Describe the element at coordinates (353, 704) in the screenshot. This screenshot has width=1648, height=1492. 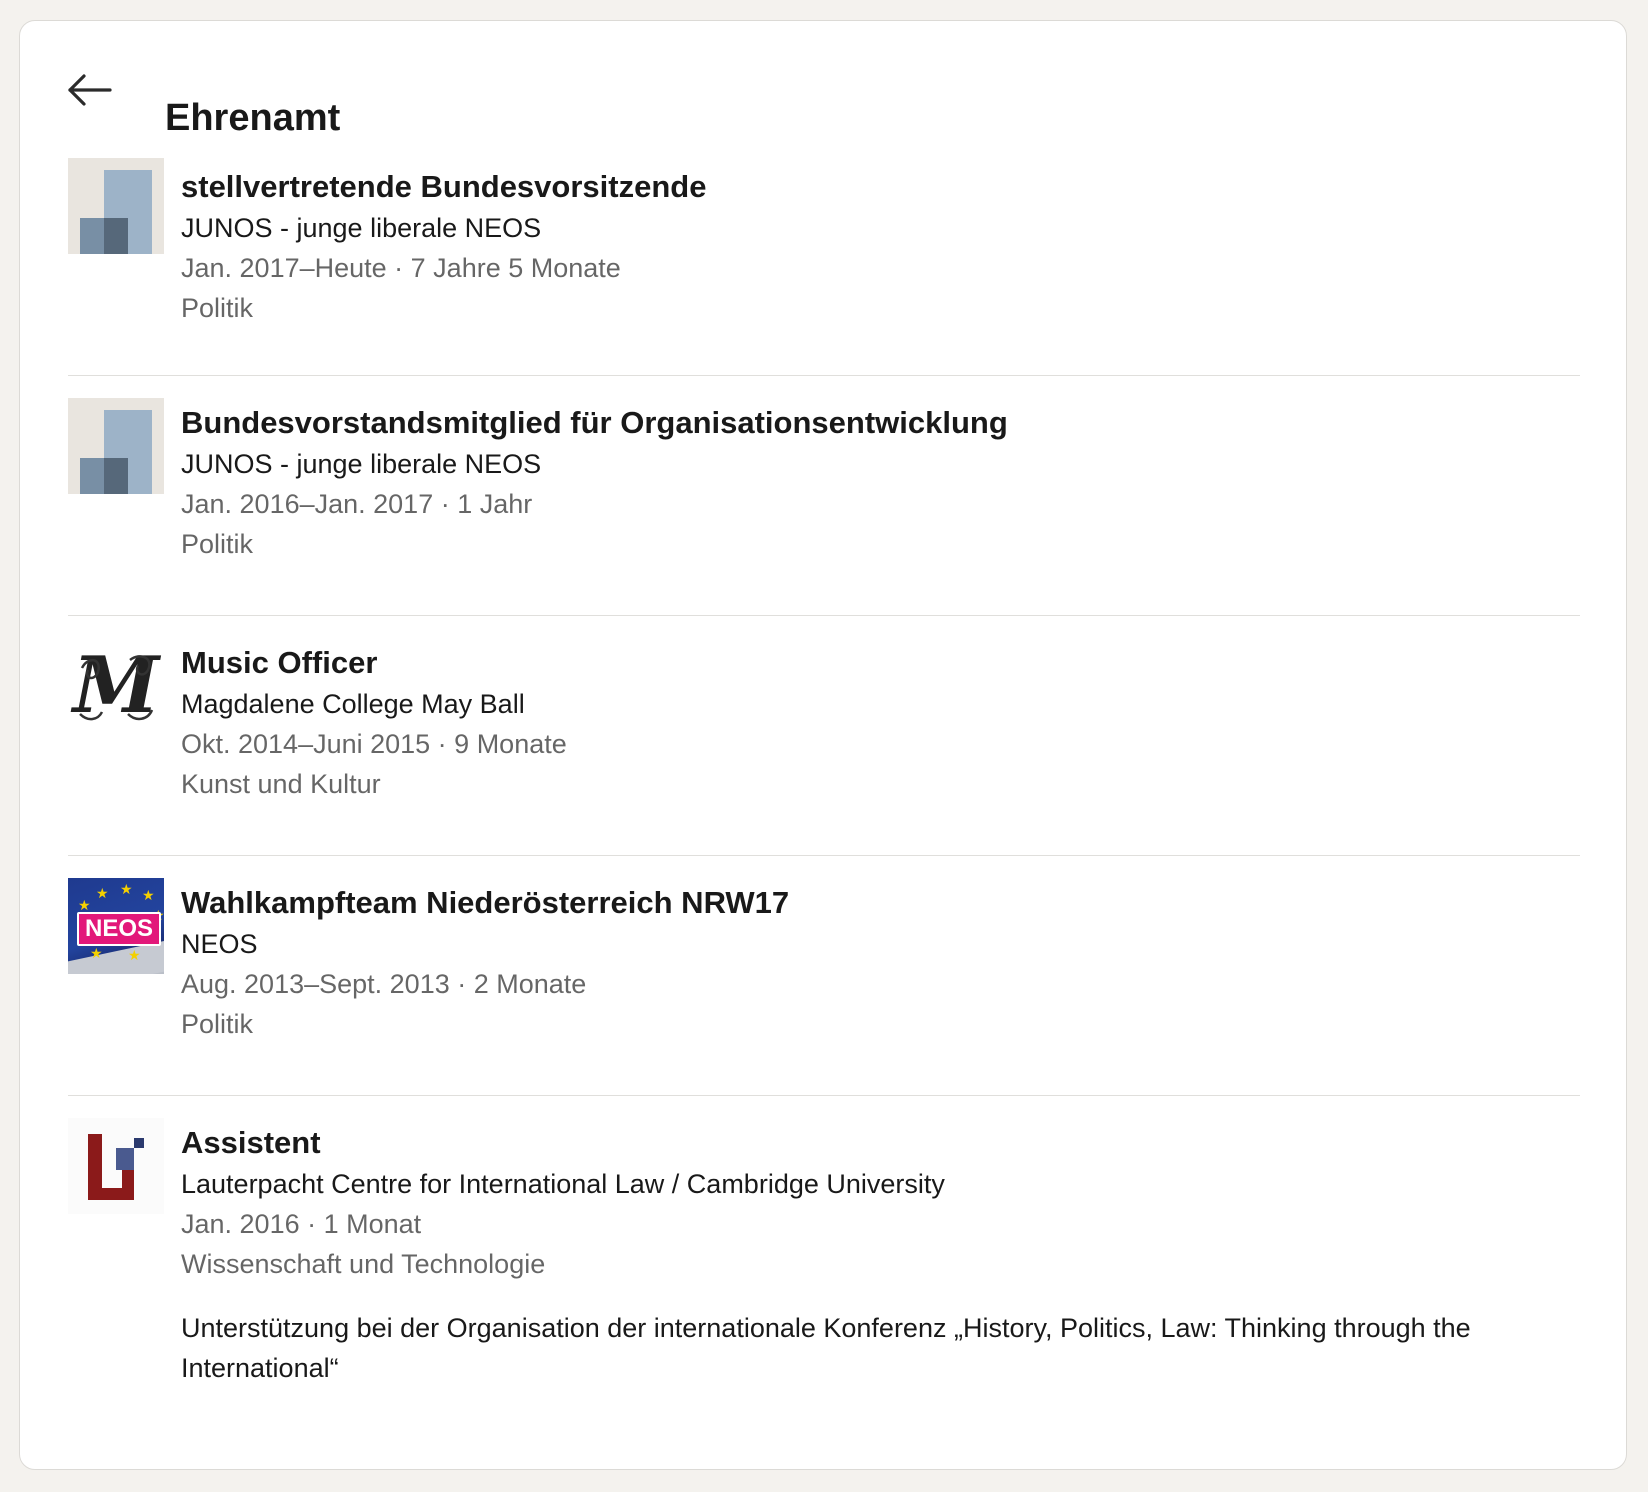
I see `organization-name: Magdalene College May Ball` at that location.